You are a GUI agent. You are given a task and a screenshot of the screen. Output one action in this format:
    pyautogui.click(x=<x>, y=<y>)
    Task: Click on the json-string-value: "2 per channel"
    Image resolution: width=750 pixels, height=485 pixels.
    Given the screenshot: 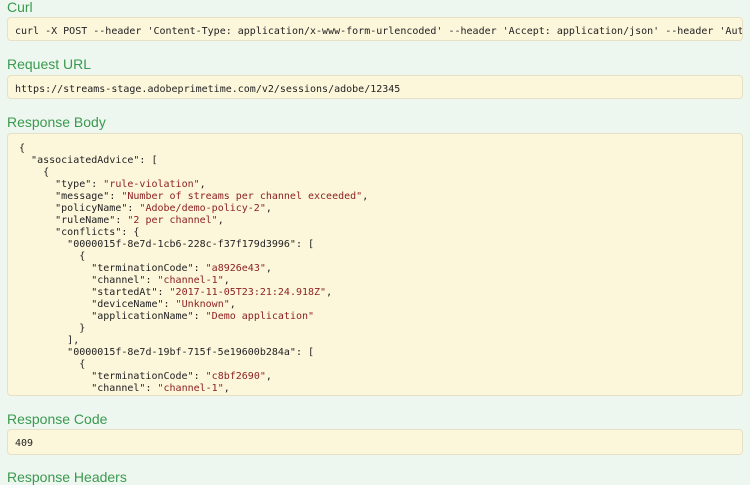 What is the action you would take?
    pyautogui.click(x=172, y=220)
    